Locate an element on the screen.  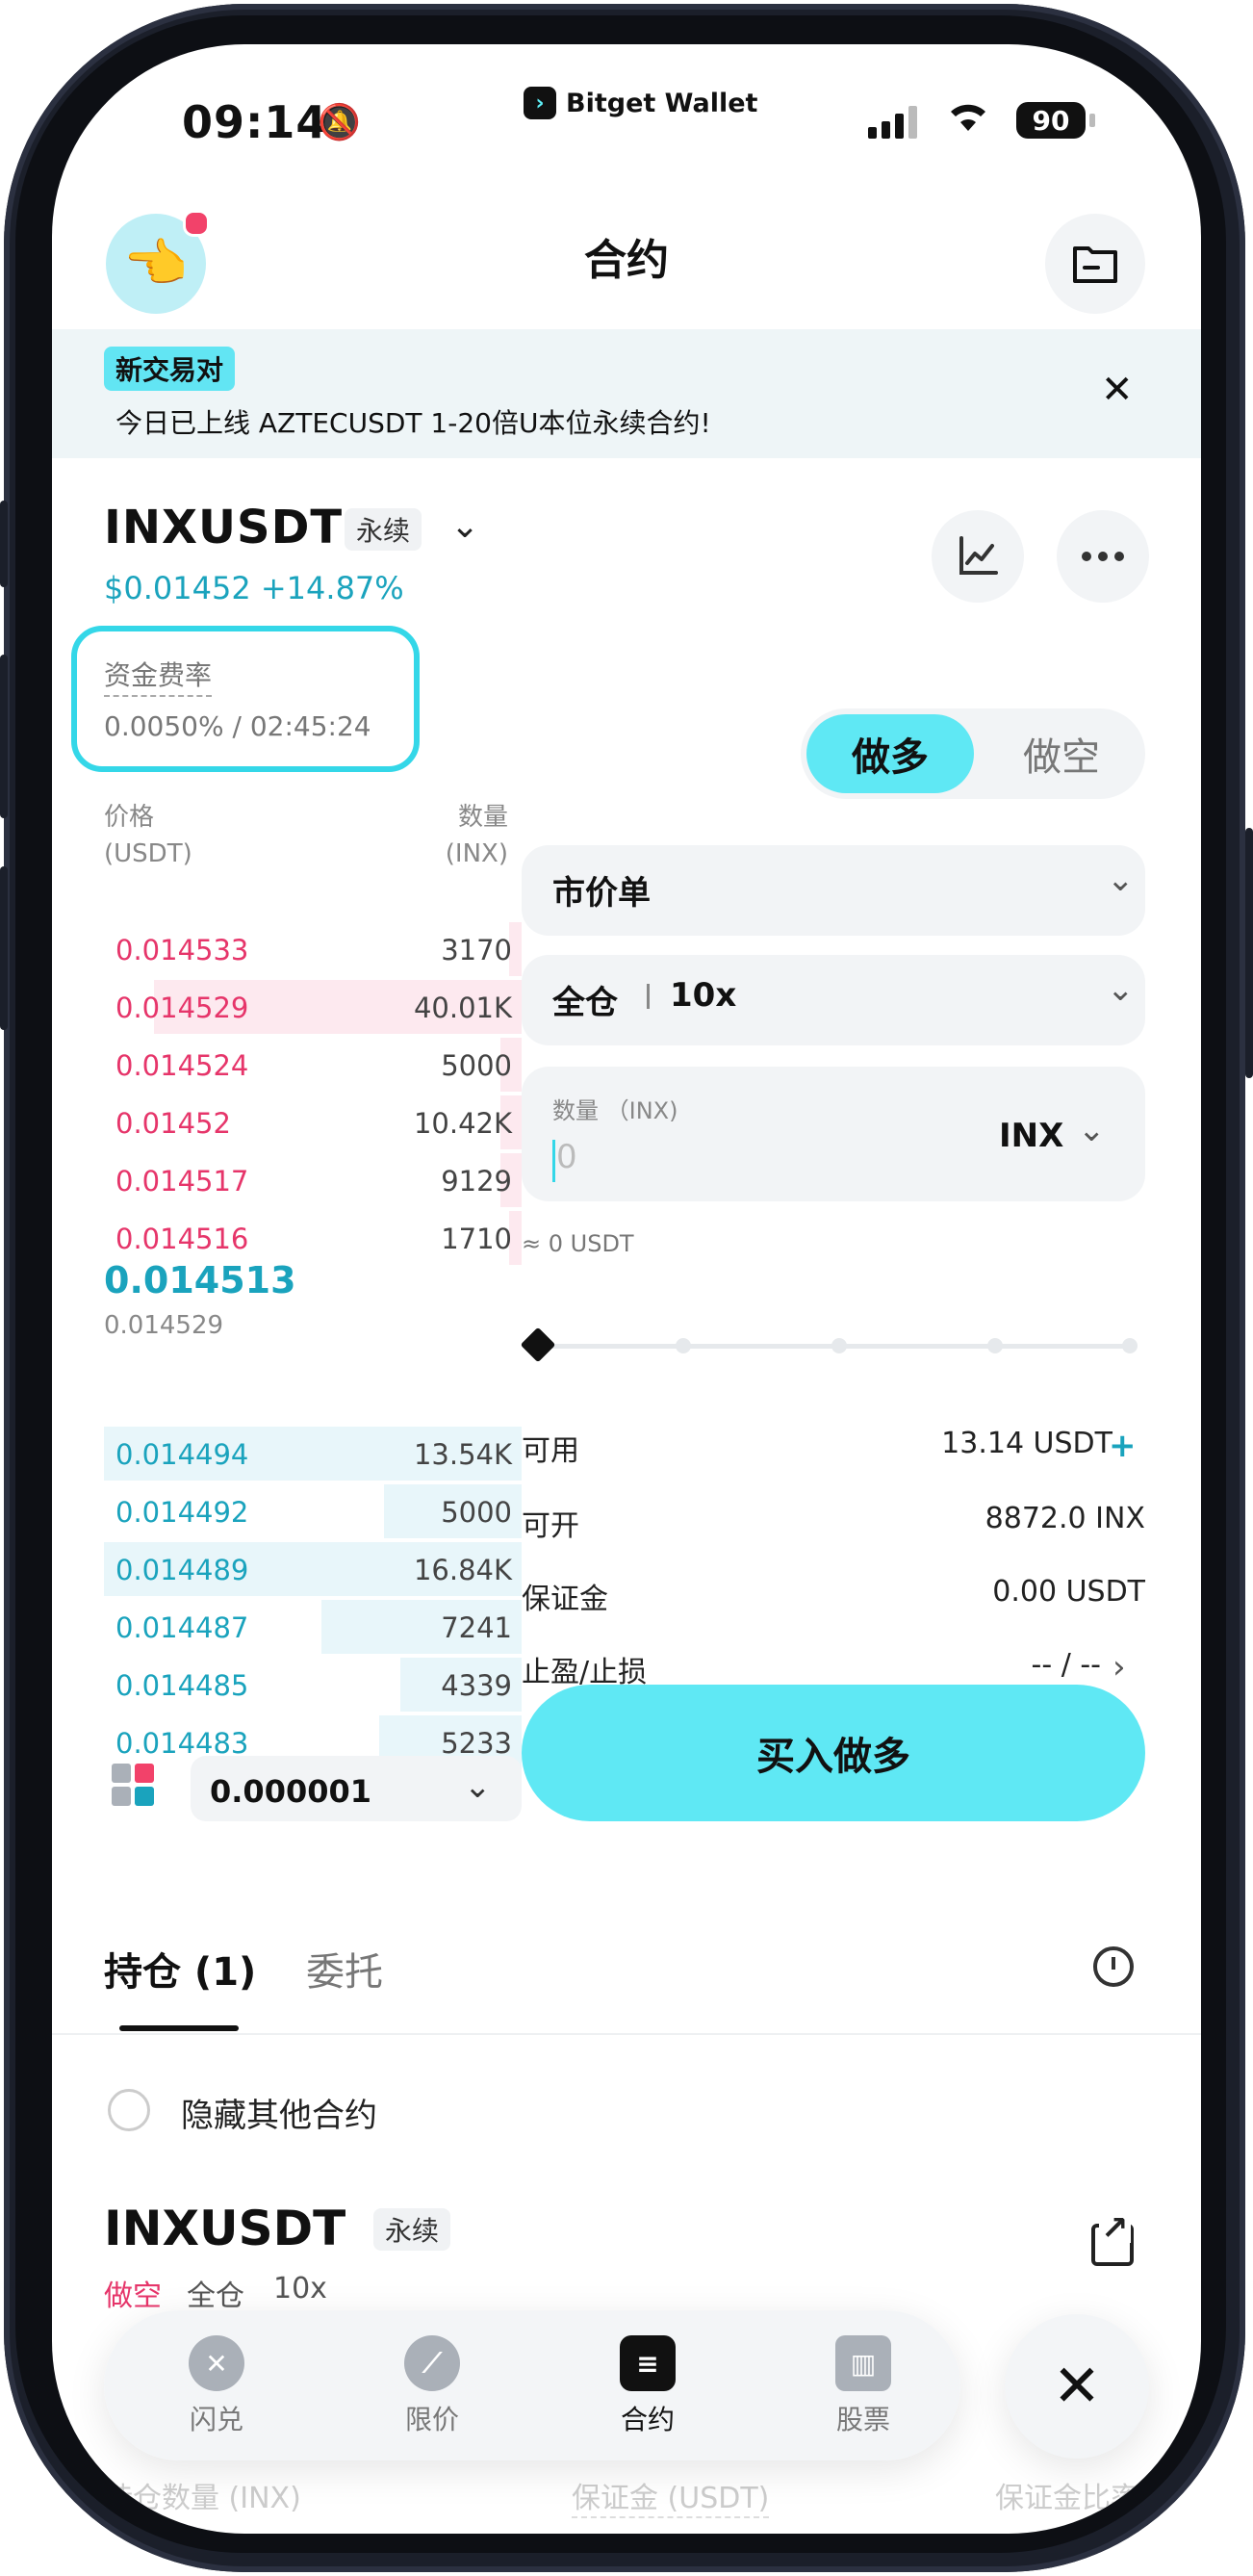
qty-header-label: 数量 is located at coordinates (482, 817).